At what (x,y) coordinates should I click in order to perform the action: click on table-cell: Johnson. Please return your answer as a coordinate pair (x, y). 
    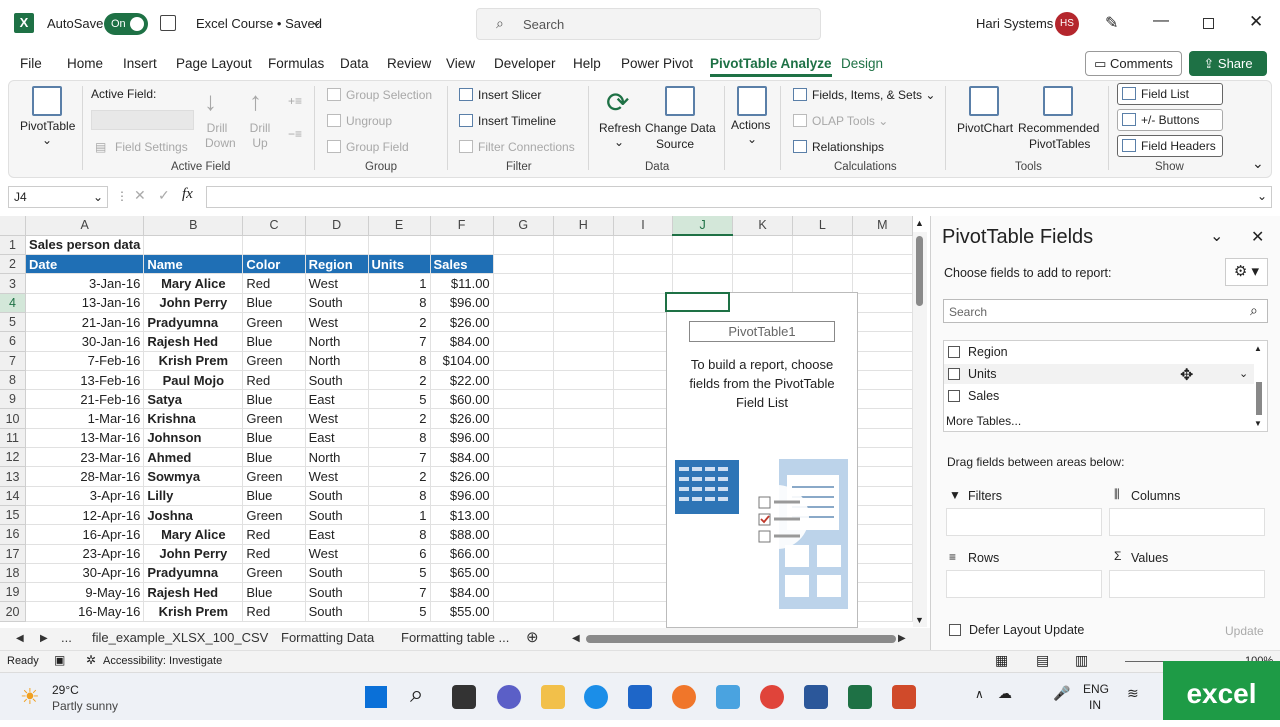
    Looking at the image, I should click on (193, 438).